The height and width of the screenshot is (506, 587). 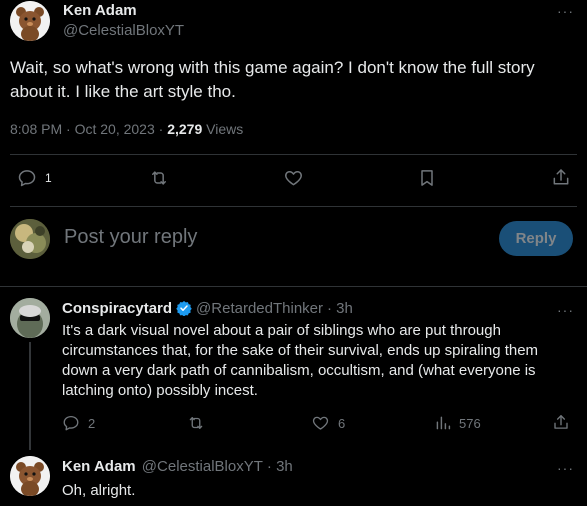 What do you see at coordinates (342, 423) in the screenshot?
I see `like-count: 6` at bounding box center [342, 423].